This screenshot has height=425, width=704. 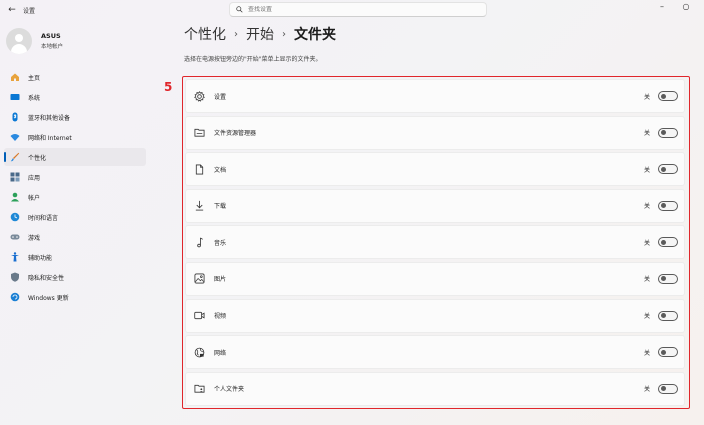 What do you see at coordinates (239, 9) in the screenshot?
I see `search-icon` at bounding box center [239, 9].